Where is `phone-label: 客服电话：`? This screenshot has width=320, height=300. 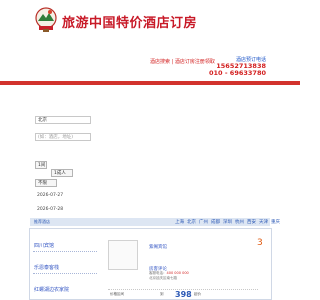 phone-label: 客服电话： is located at coordinates (158, 273).